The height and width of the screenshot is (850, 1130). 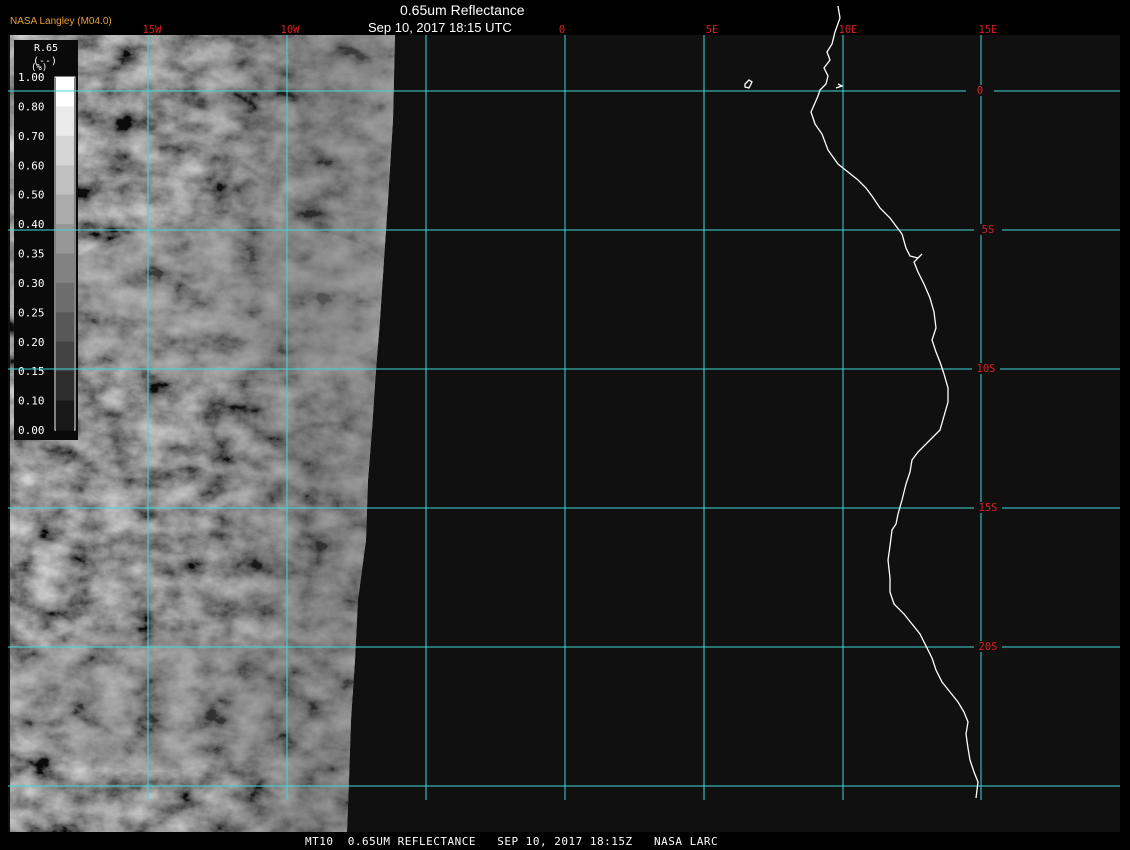 What do you see at coordinates (31, 371) in the screenshot?
I see `legend-tick-label: 0.15` at bounding box center [31, 371].